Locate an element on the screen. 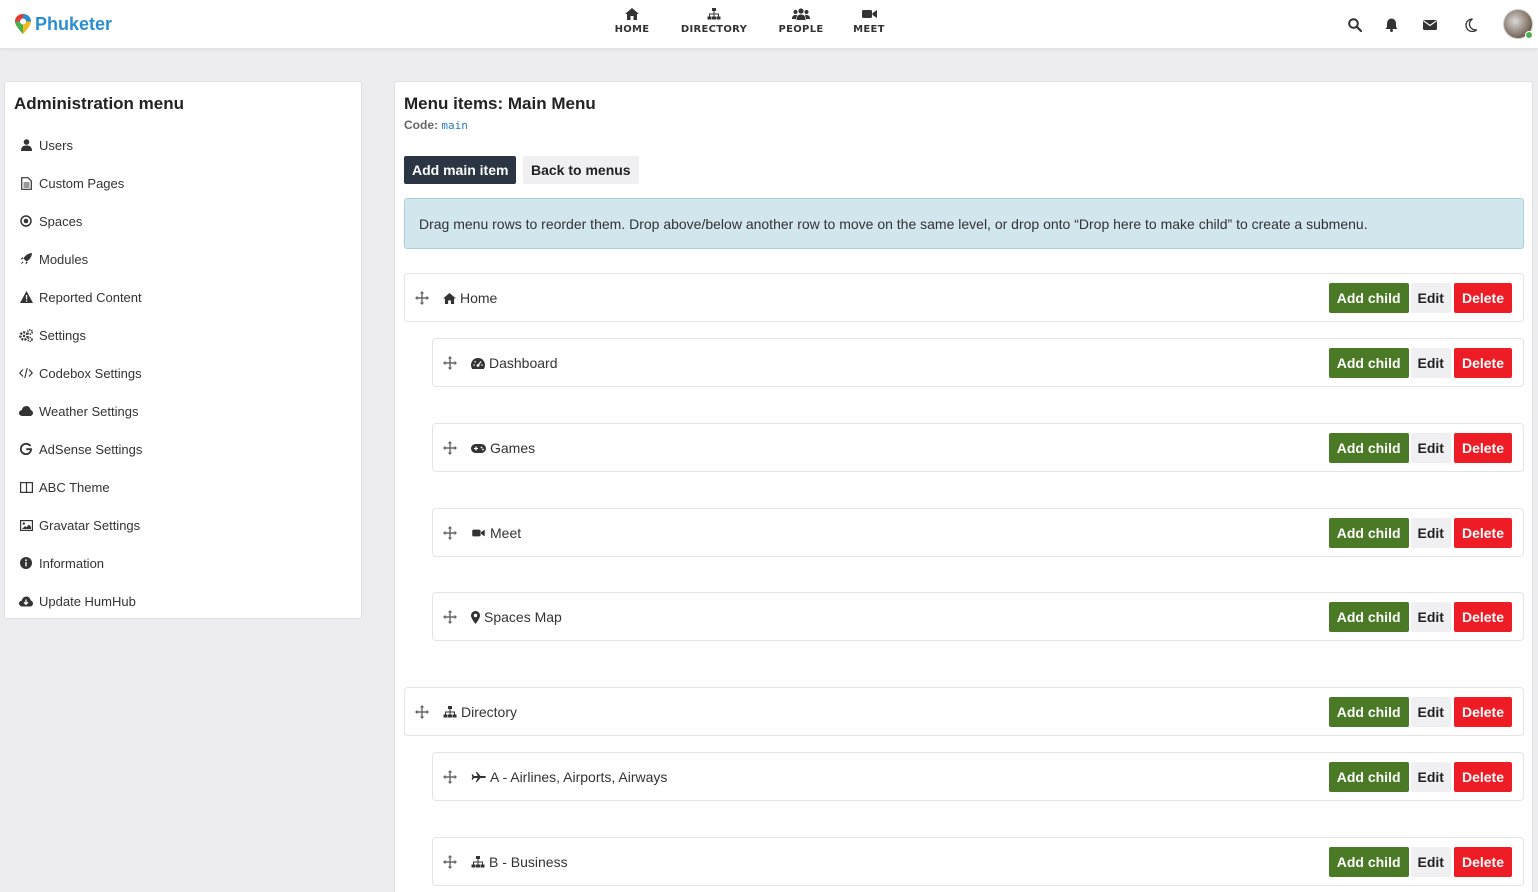 Image resolution: width=1538 pixels, height=892 pixels. topnav-home: HOME is located at coordinates (632, 21).